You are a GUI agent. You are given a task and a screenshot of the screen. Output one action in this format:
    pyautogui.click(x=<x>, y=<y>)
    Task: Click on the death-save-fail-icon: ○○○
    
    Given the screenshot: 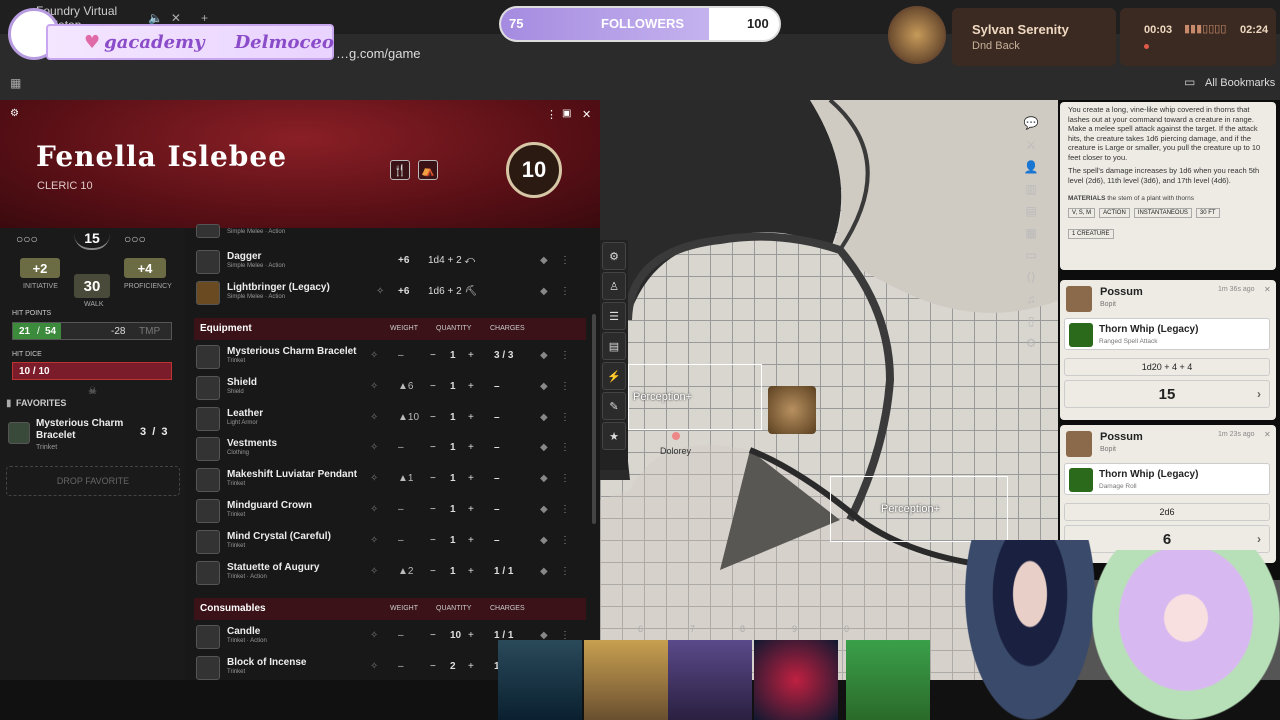 What is the action you would take?
    pyautogui.click(x=27, y=239)
    